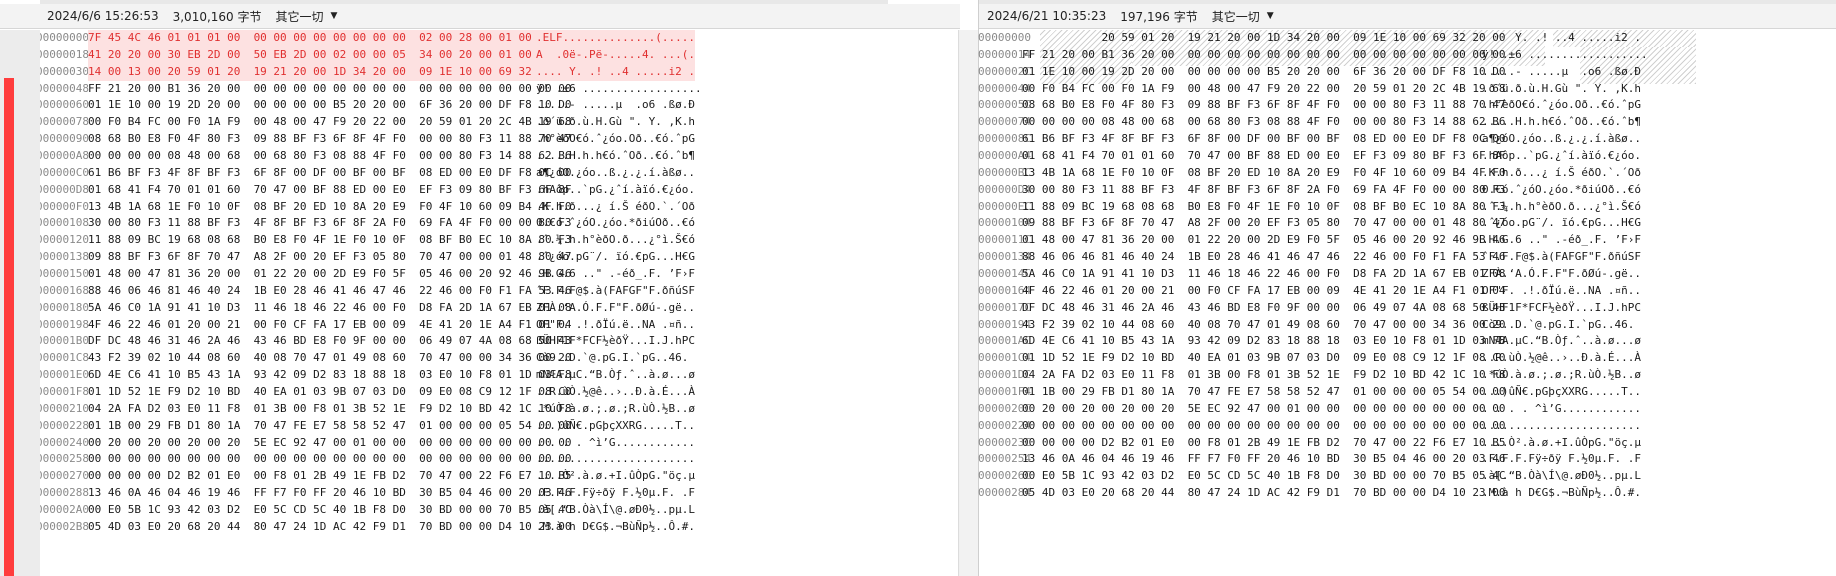 Image resolution: width=1836 pixels, height=576 pixels. What do you see at coordinates (9, 327) in the screenshot?
I see `diff-location-marker` at bounding box center [9, 327].